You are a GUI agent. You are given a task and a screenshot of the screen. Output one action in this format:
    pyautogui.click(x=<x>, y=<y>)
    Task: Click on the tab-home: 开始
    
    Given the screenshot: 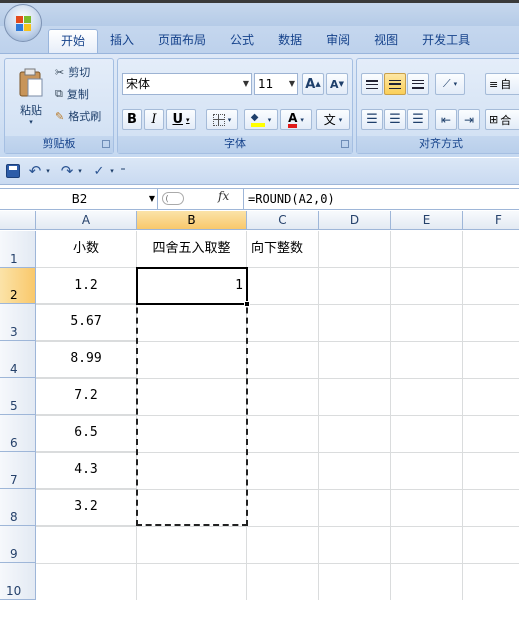 What is the action you would take?
    pyautogui.click(x=73, y=41)
    